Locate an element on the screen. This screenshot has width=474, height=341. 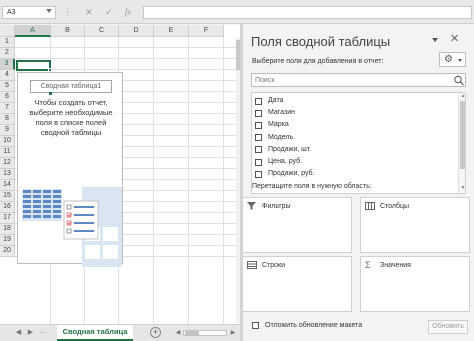
scroll-left-icon: ◀ is located at coordinates (178, 333).